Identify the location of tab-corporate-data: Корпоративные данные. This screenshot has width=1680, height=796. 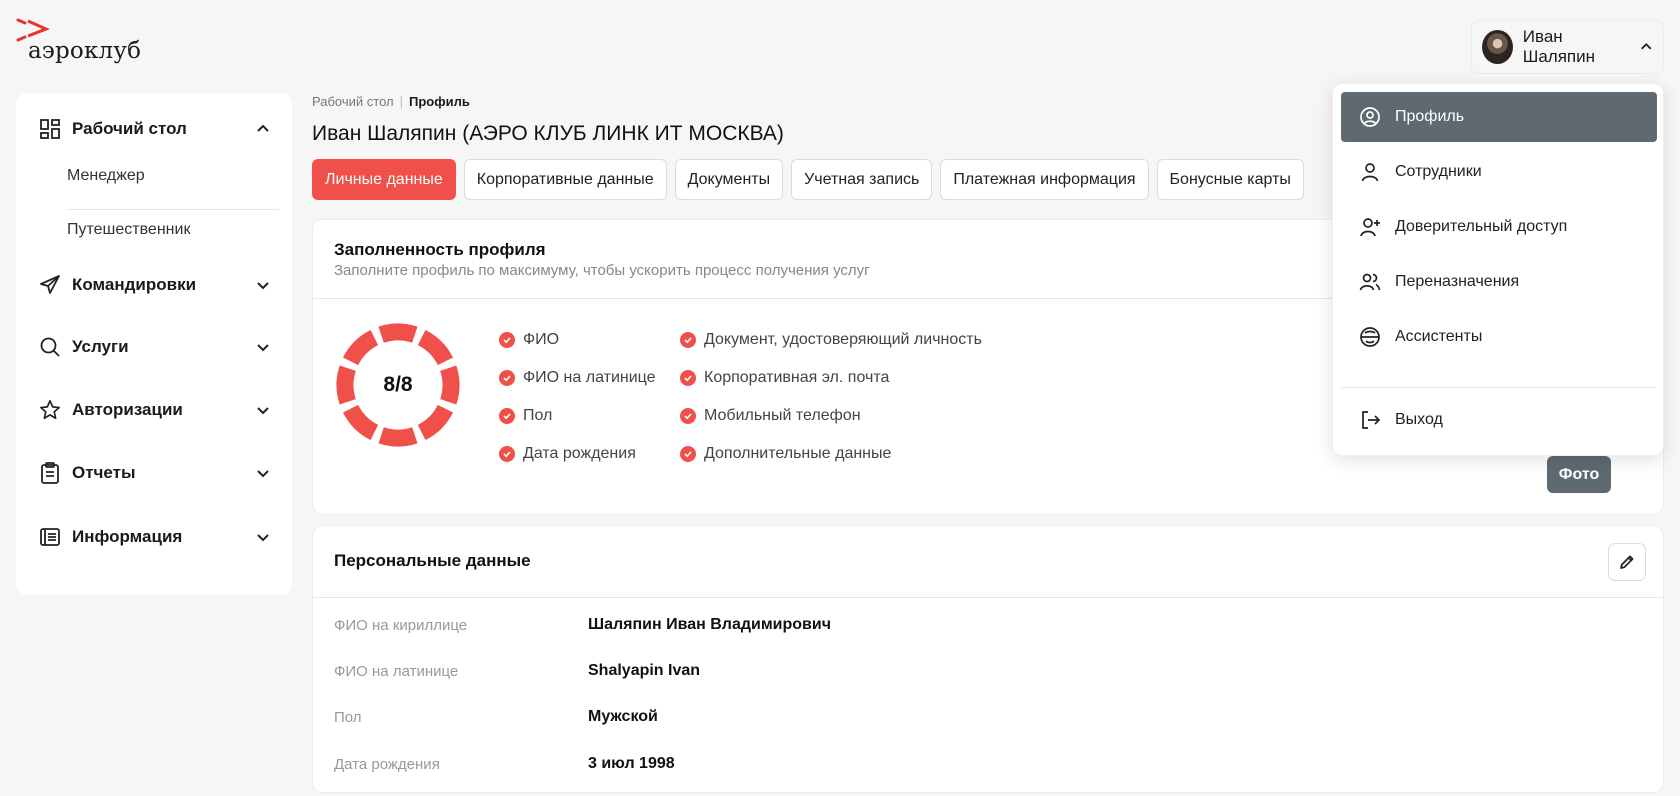
(565, 179).